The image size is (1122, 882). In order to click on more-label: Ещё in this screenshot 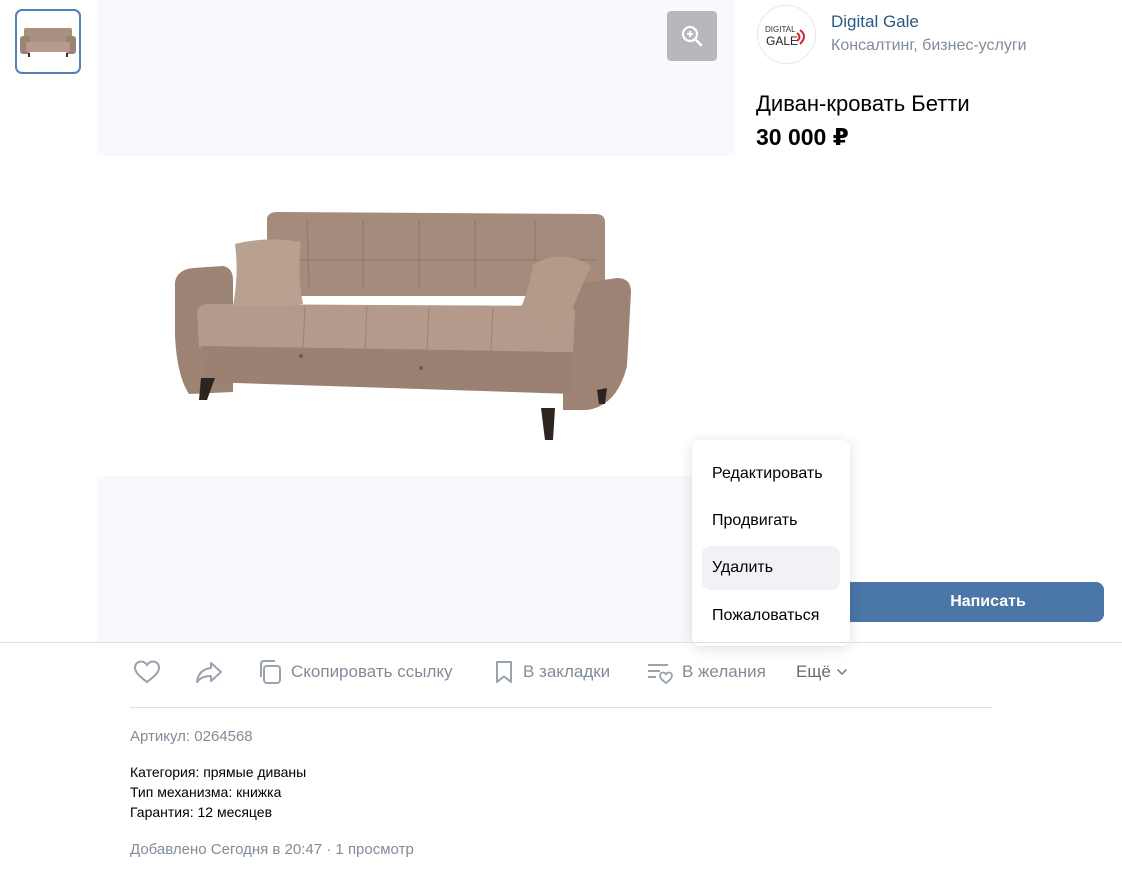, I will do `click(813, 671)`.